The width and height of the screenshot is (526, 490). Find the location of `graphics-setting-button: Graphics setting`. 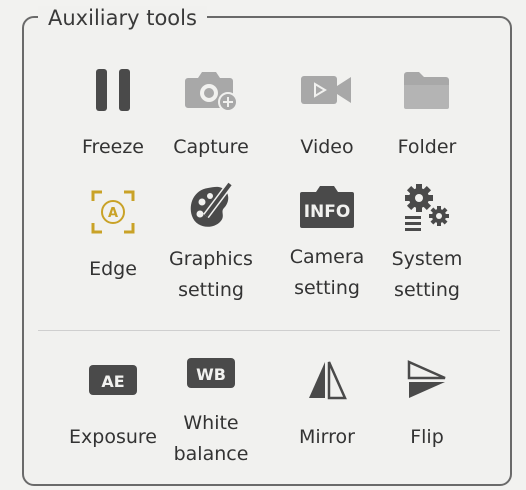

graphics-setting-button: Graphics setting is located at coordinates (211, 242).